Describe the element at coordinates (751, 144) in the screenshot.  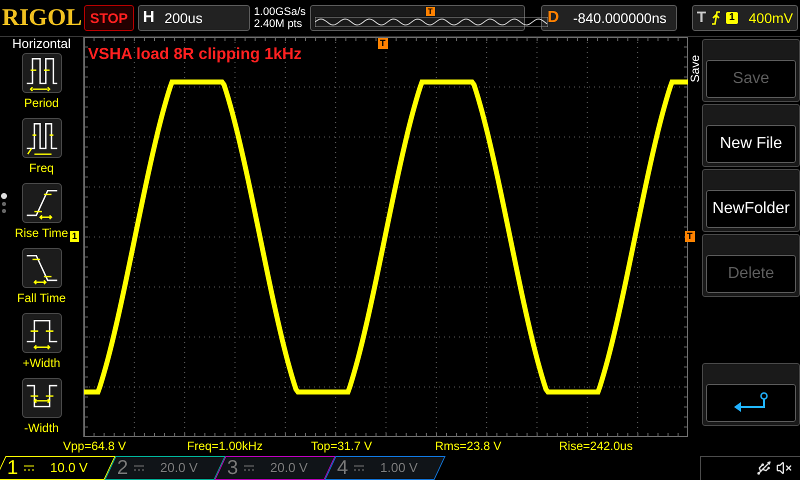
I see `softkey-button: New File` at that location.